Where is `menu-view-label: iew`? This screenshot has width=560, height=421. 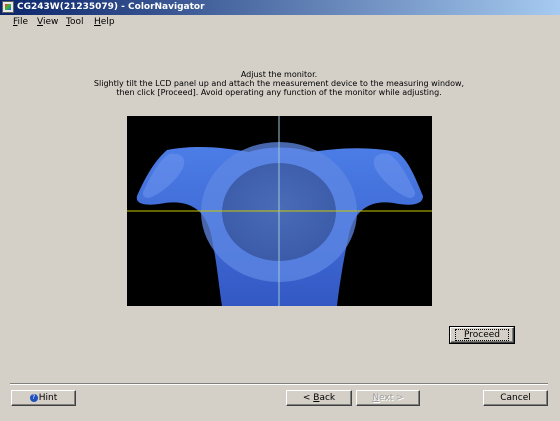
menu-view-label: iew is located at coordinates (50, 22).